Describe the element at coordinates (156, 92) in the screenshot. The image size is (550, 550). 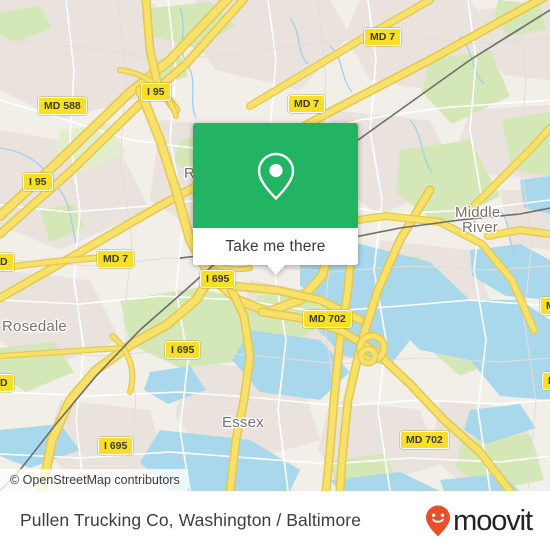
I see `shield-i-95-top: I 95` at that location.